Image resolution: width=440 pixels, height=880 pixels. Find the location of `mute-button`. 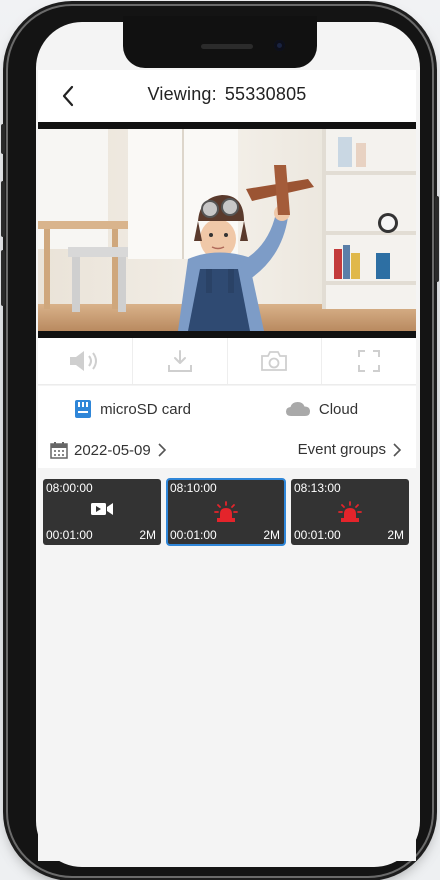

mute-button is located at coordinates (85, 361).